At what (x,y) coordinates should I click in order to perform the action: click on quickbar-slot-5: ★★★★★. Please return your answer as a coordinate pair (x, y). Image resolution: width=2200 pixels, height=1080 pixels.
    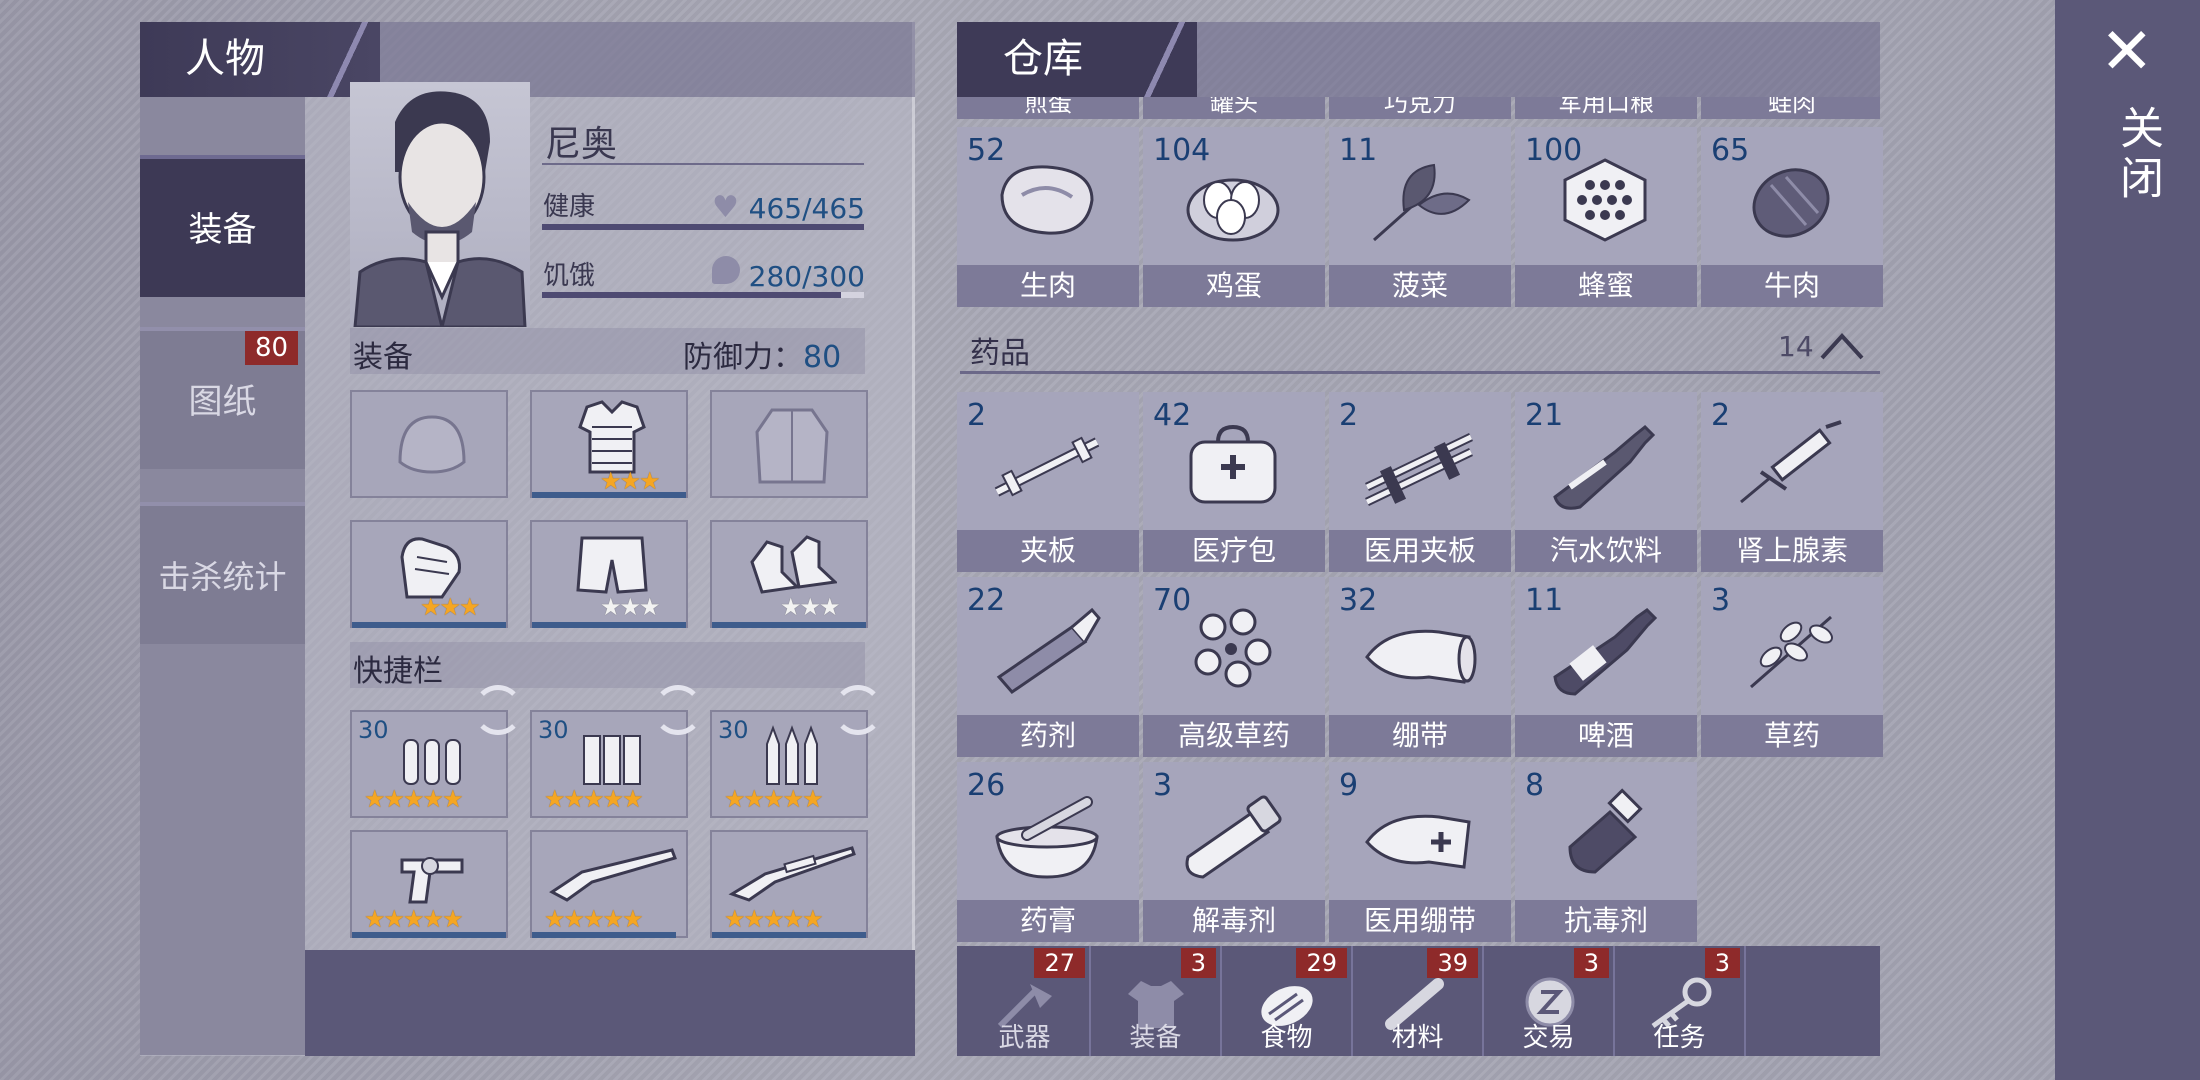
    Looking at the image, I should click on (609, 884).